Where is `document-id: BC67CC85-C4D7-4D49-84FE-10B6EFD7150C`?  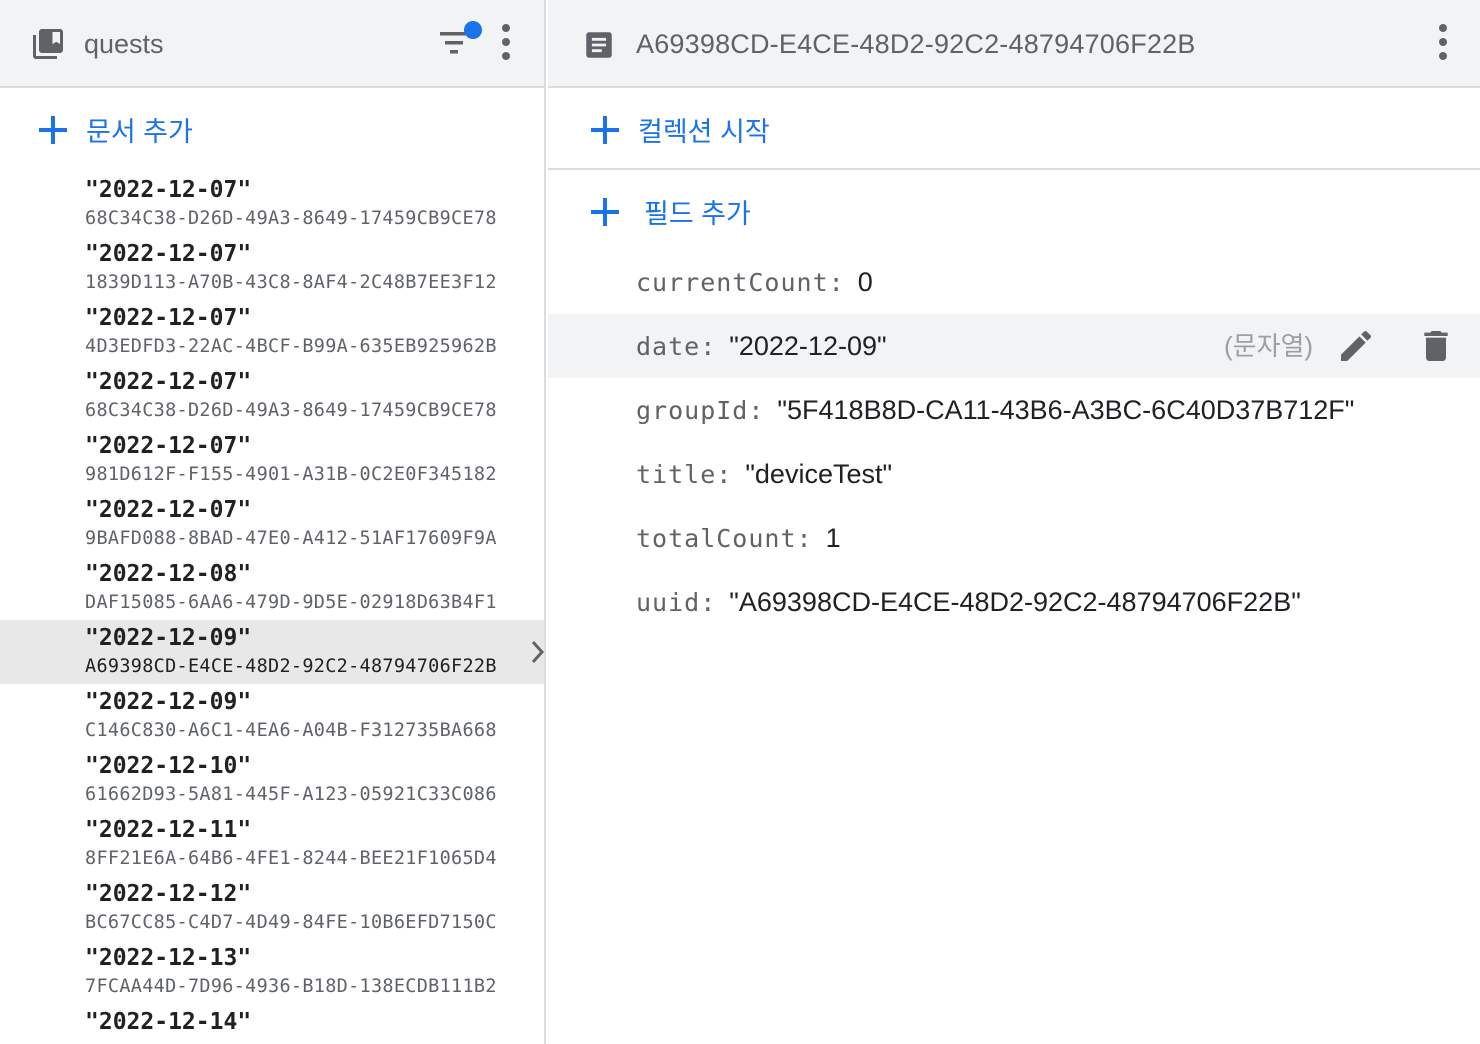
document-id: BC67CC85-C4D7-4D49-84FE-10B6EFD7150C is located at coordinates (291, 922).